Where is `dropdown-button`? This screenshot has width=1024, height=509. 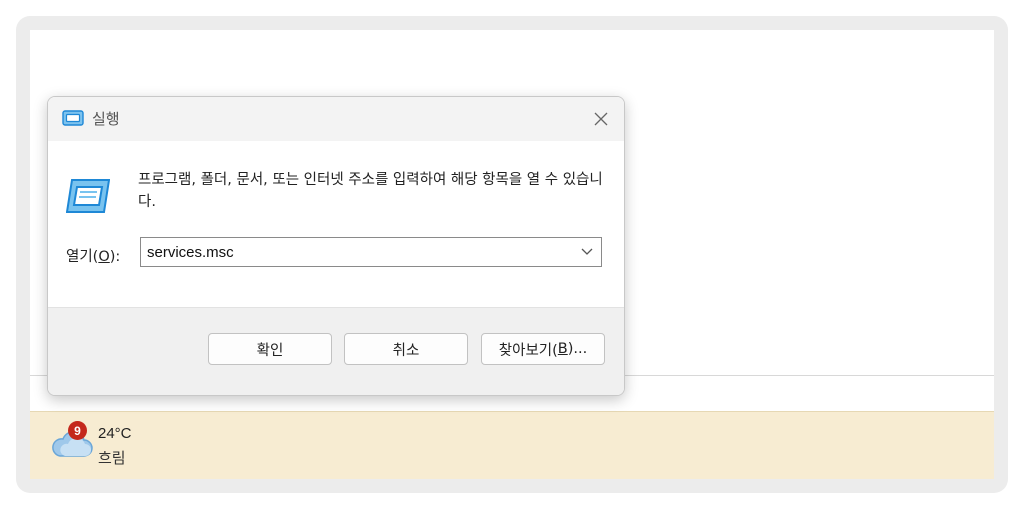
dropdown-button is located at coordinates (587, 252).